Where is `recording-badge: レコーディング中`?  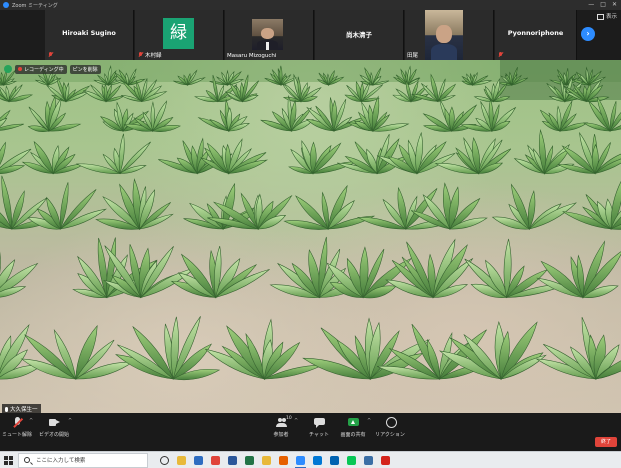 recording-badge: レコーディング中 is located at coordinates (41, 69).